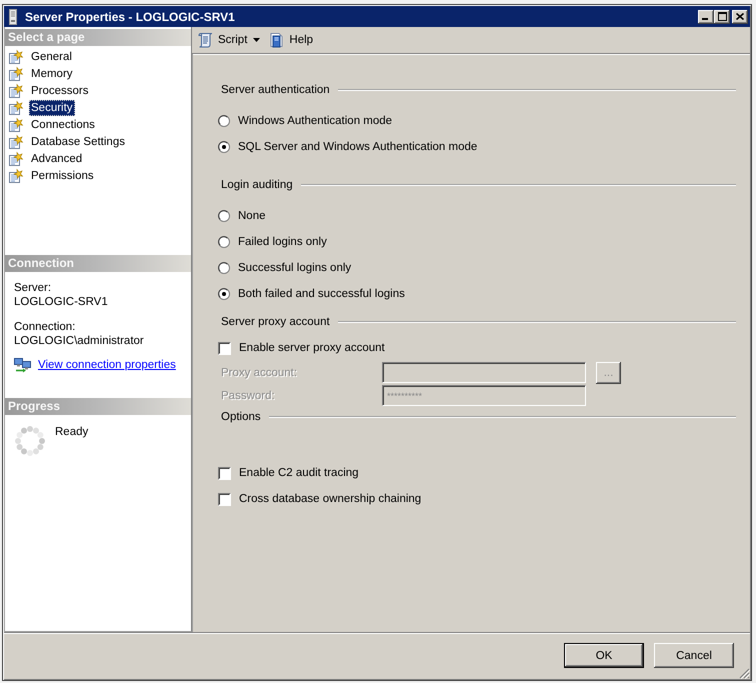 Image resolution: width=756 pixels, height=683 pixels. Describe the element at coordinates (62, 176) in the screenshot. I see `page-item: Permissions` at that location.